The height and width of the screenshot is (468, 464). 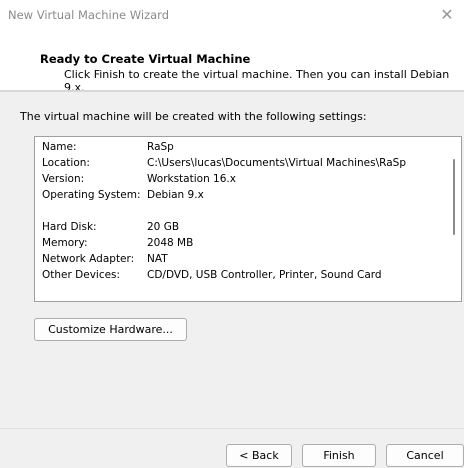 What do you see at coordinates (65, 243) in the screenshot?
I see `setting-key: Memory:` at bounding box center [65, 243].